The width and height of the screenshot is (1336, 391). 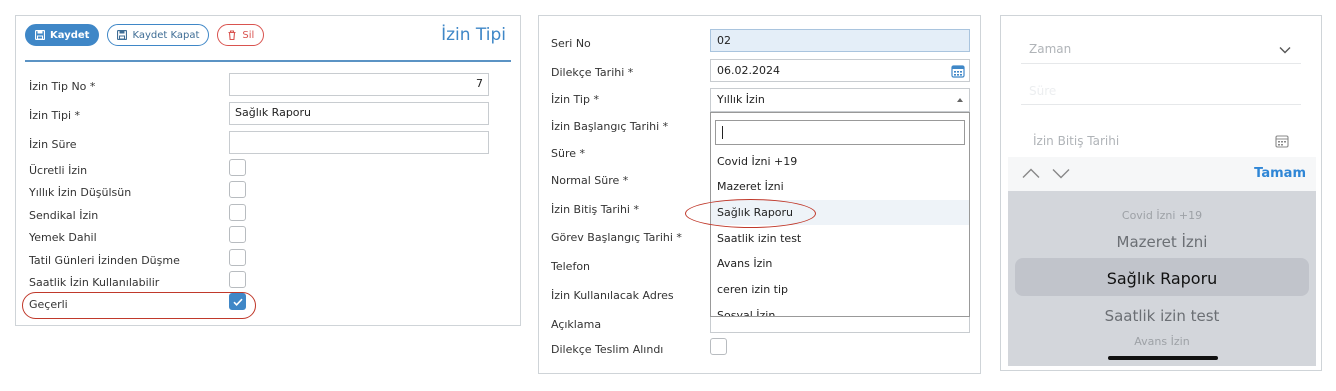 What do you see at coordinates (1043, 91) in the screenshot?
I see `duration-field-label: Süre` at bounding box center [1043, 91].